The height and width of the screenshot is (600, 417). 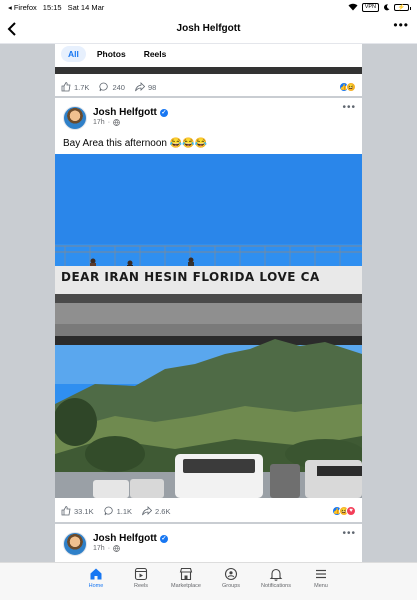 What do you see at coordinates (351, 511) in the screenshot?
I see `love-reaction-icon: ♥` at bounding box center [351, 511].